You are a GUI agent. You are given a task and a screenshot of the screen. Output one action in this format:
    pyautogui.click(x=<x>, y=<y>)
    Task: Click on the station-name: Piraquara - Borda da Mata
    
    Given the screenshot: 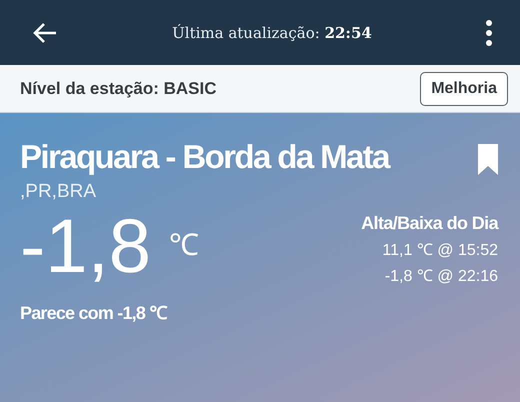 What is the action you would take?
    pyautogui.click(x=204, y=157)
    